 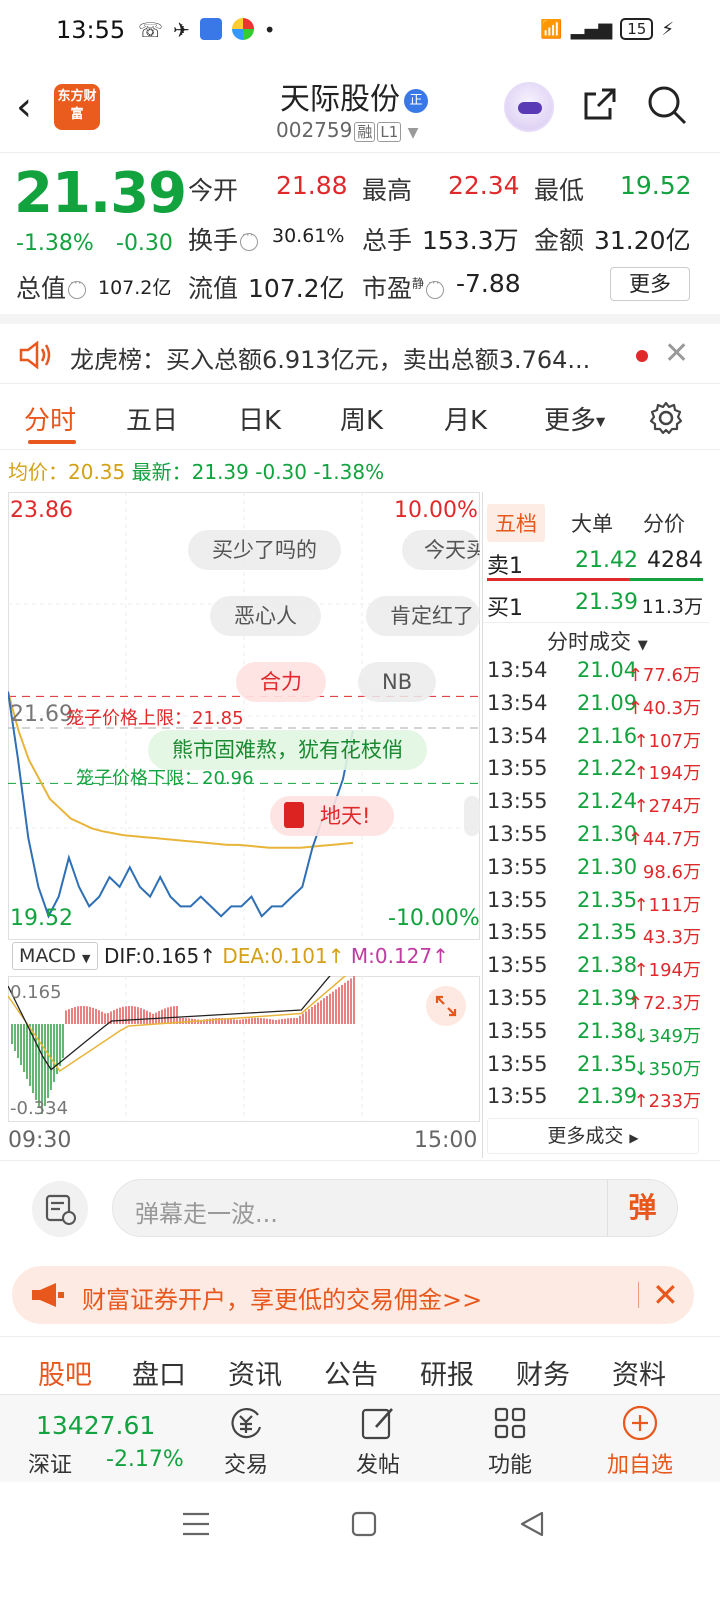 What do you see at coordinates (551, 29) in the screenshot?
I see `wifi-icon: 📶` at bounding box center [551, 29].